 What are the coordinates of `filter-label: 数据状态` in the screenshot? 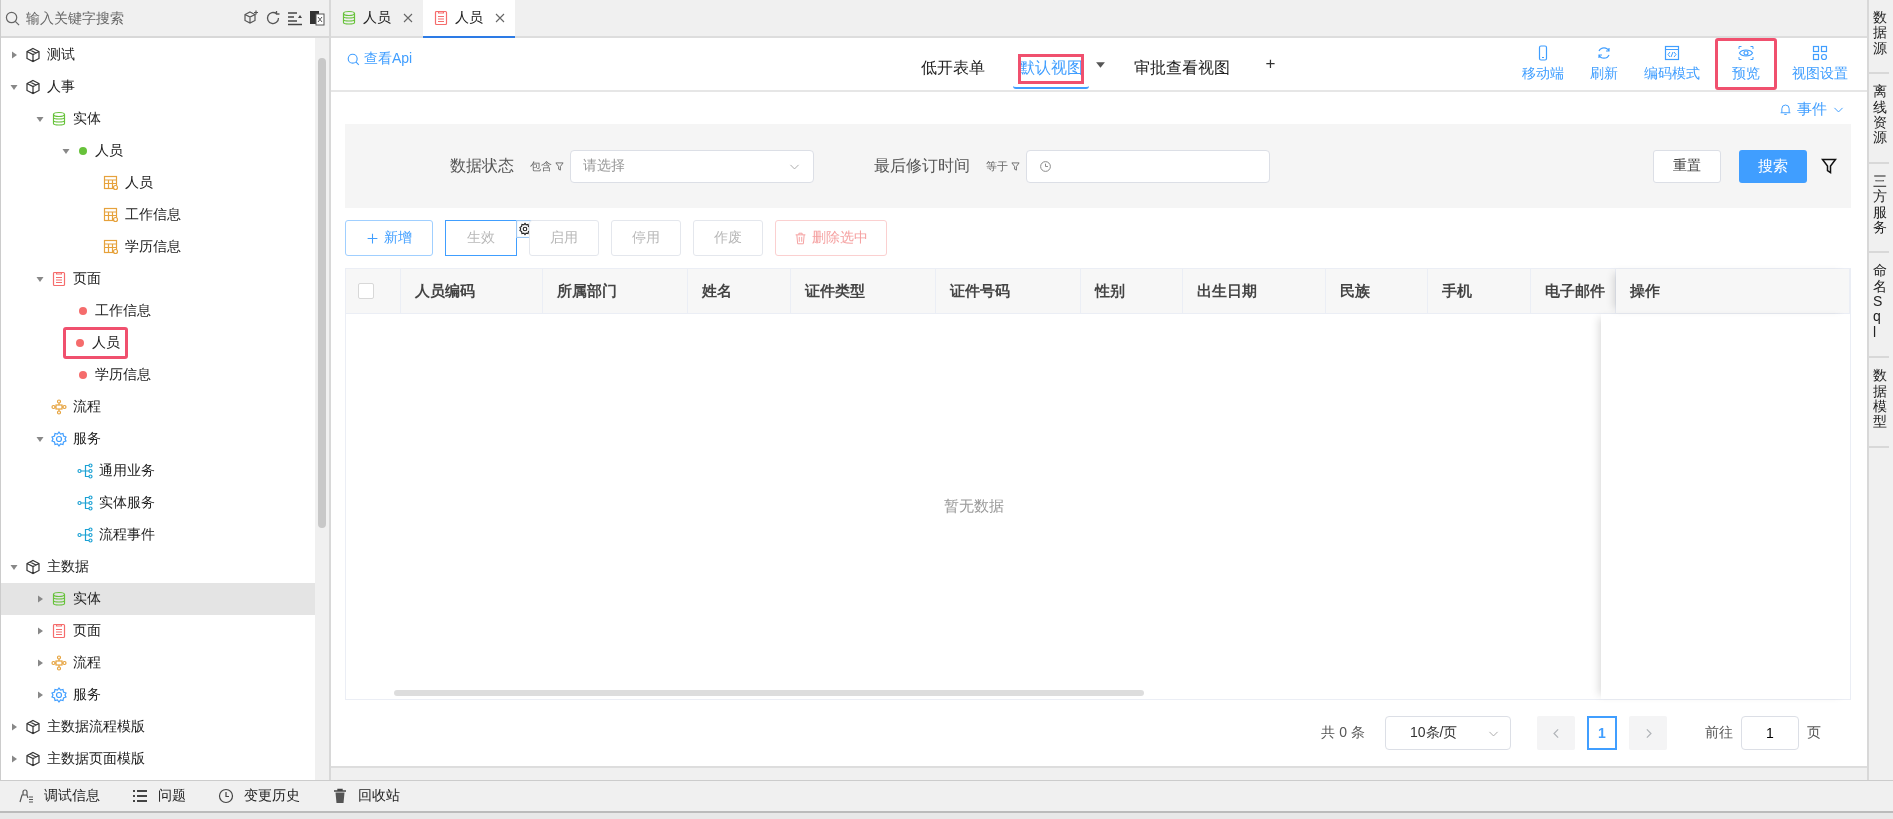 It's located at (482, 165).